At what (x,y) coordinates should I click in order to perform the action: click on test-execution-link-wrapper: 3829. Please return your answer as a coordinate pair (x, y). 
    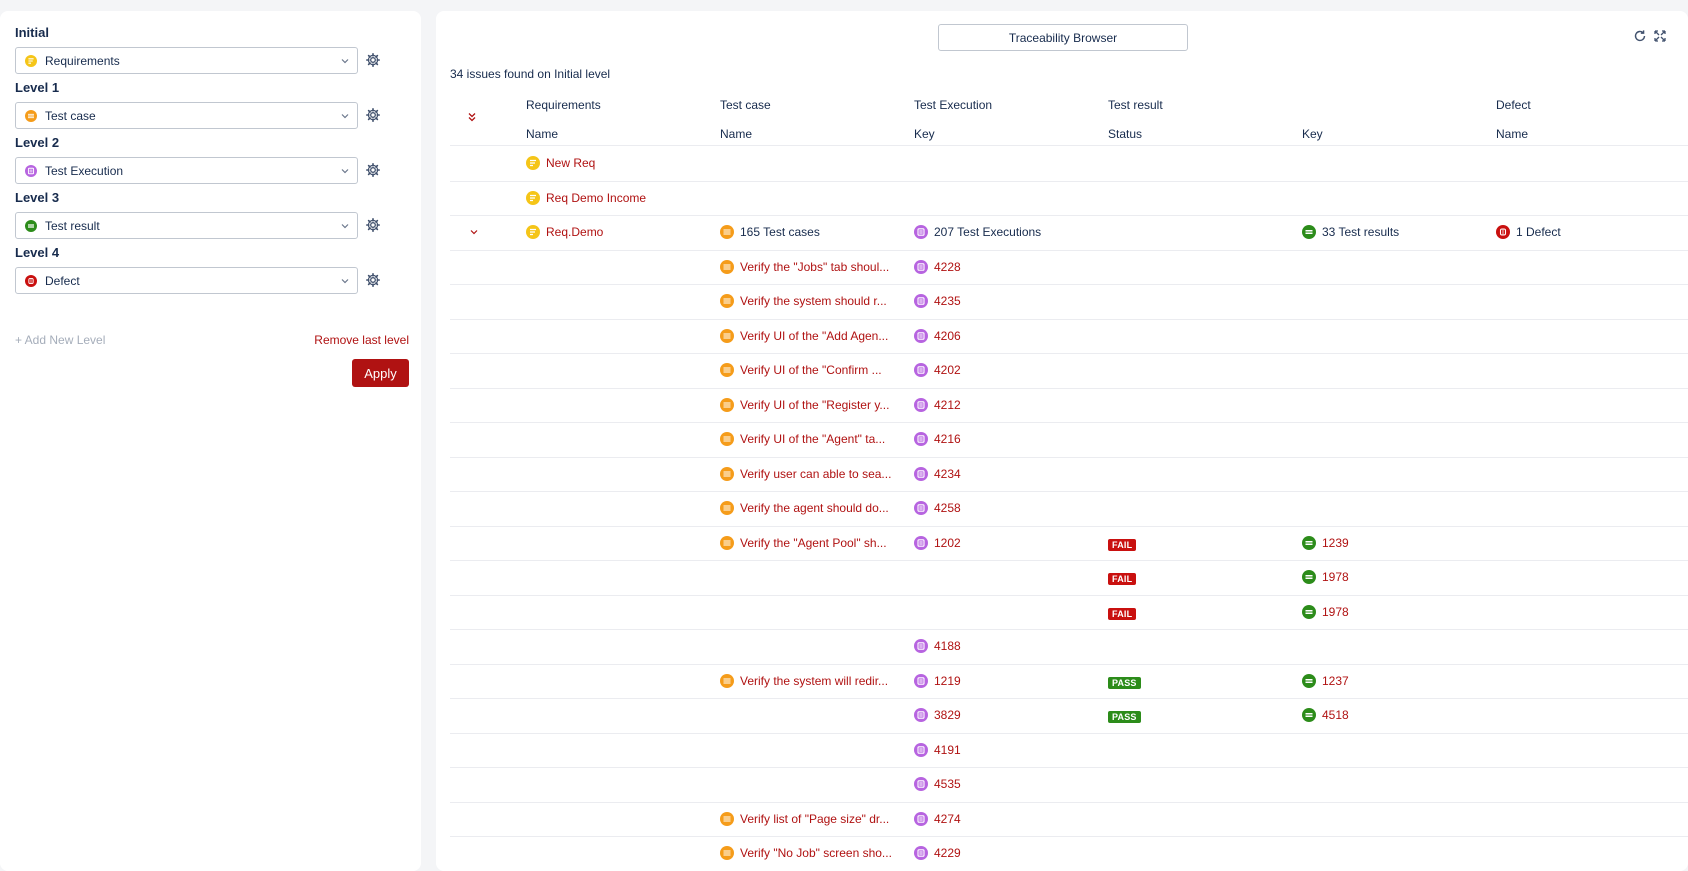
    Looking at the image, I should click on (937, 715).